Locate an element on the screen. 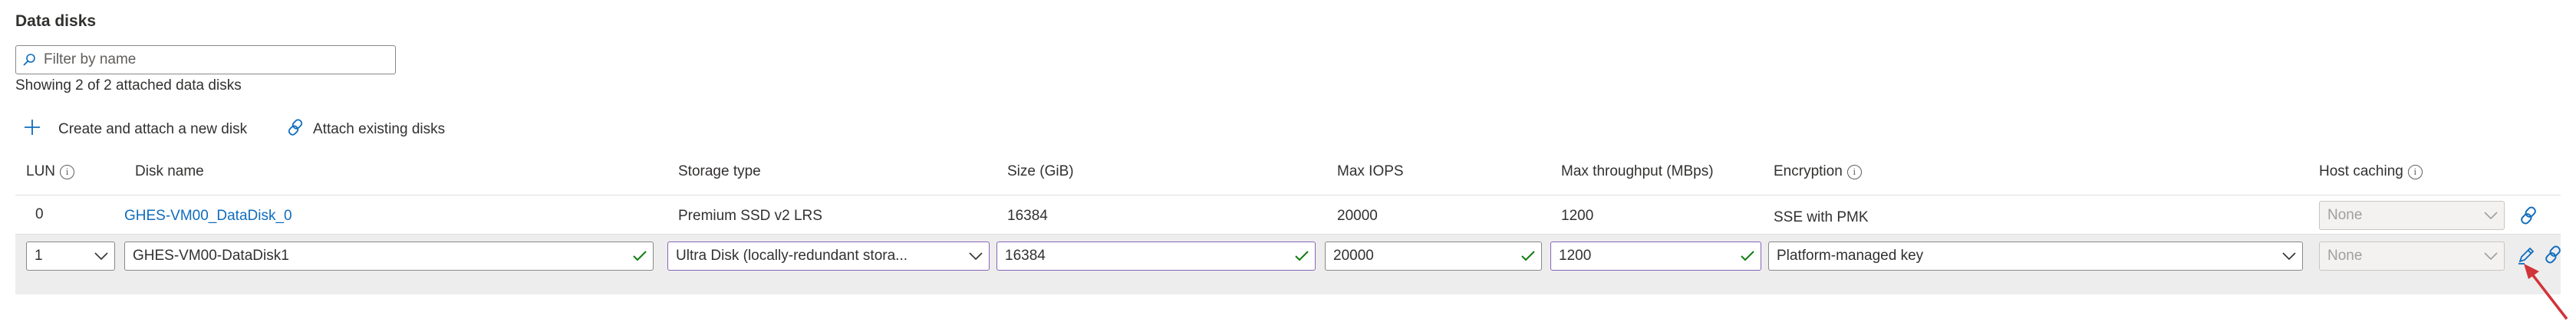  filter-input is located at coordinates (212, 60).